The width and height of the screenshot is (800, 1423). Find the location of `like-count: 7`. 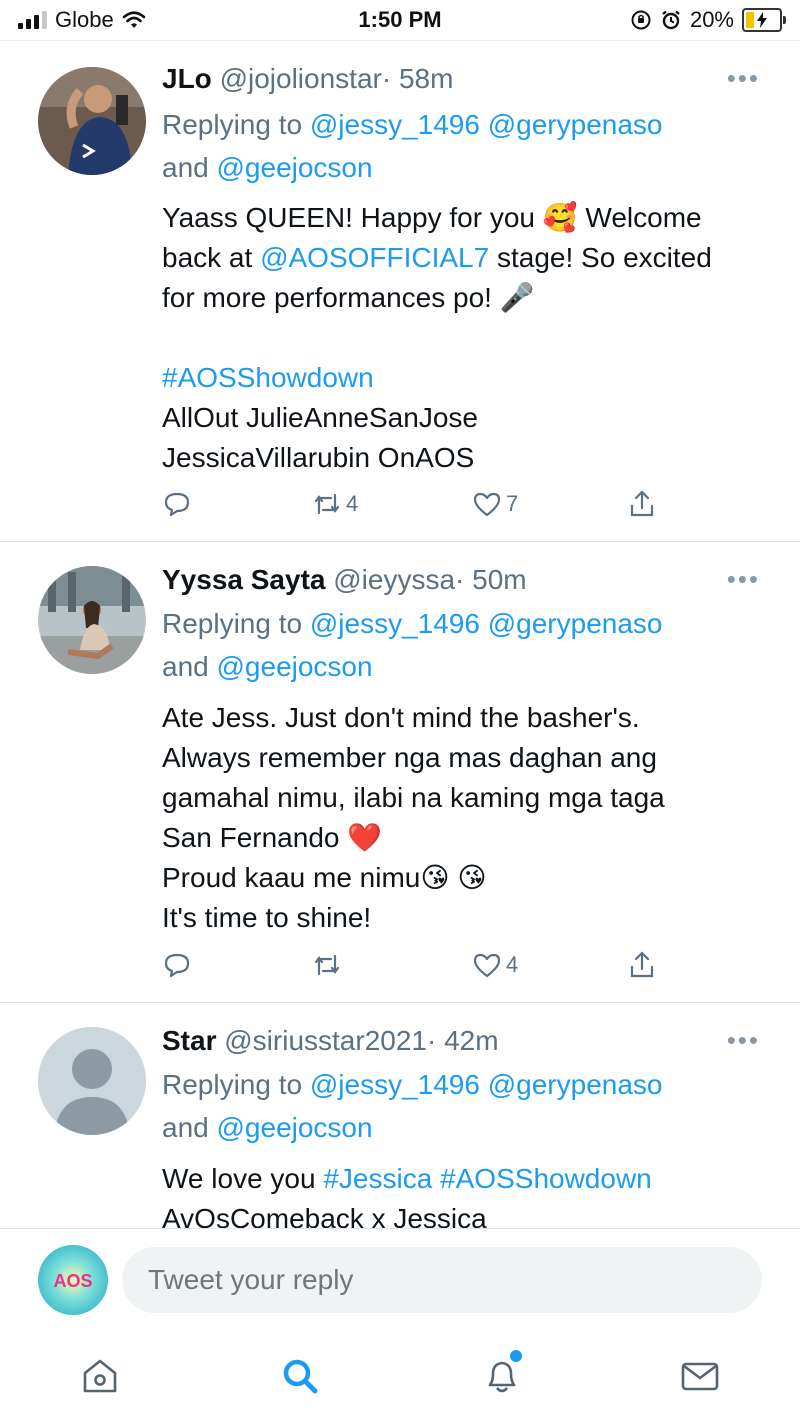

like-count: 7 is located at coordinates (512, 503).